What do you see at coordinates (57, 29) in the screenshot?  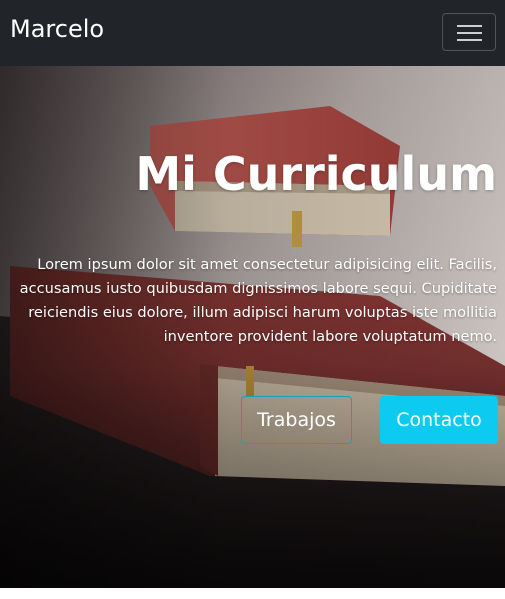 I see `navbar-brand: Marcelo` at bounding box center [57, 29].